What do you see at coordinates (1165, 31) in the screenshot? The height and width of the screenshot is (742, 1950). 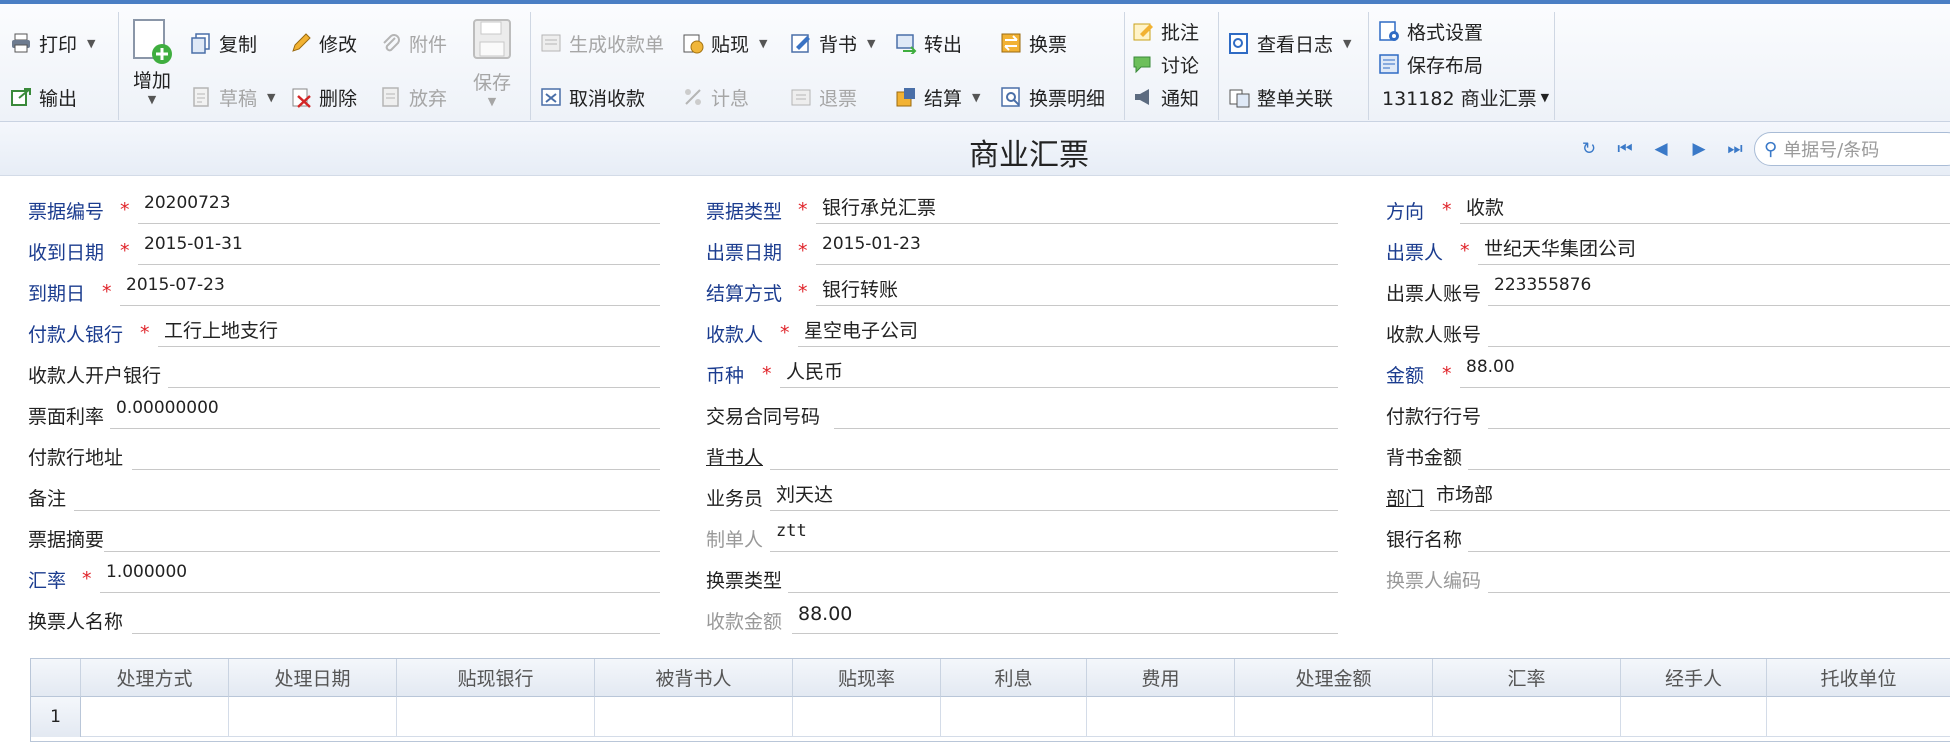 I see `annotate-button: 批注` at bounding box center [1165, 31].